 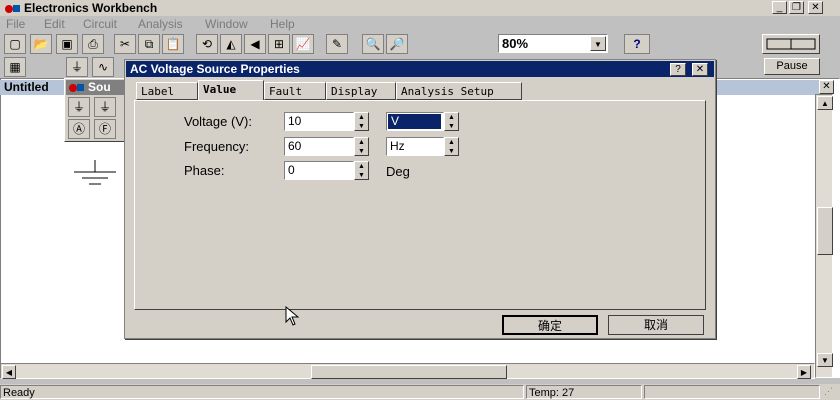 I want to click on frequency-unit-spinner: ▲ ▼, so click(x=451, y=146).